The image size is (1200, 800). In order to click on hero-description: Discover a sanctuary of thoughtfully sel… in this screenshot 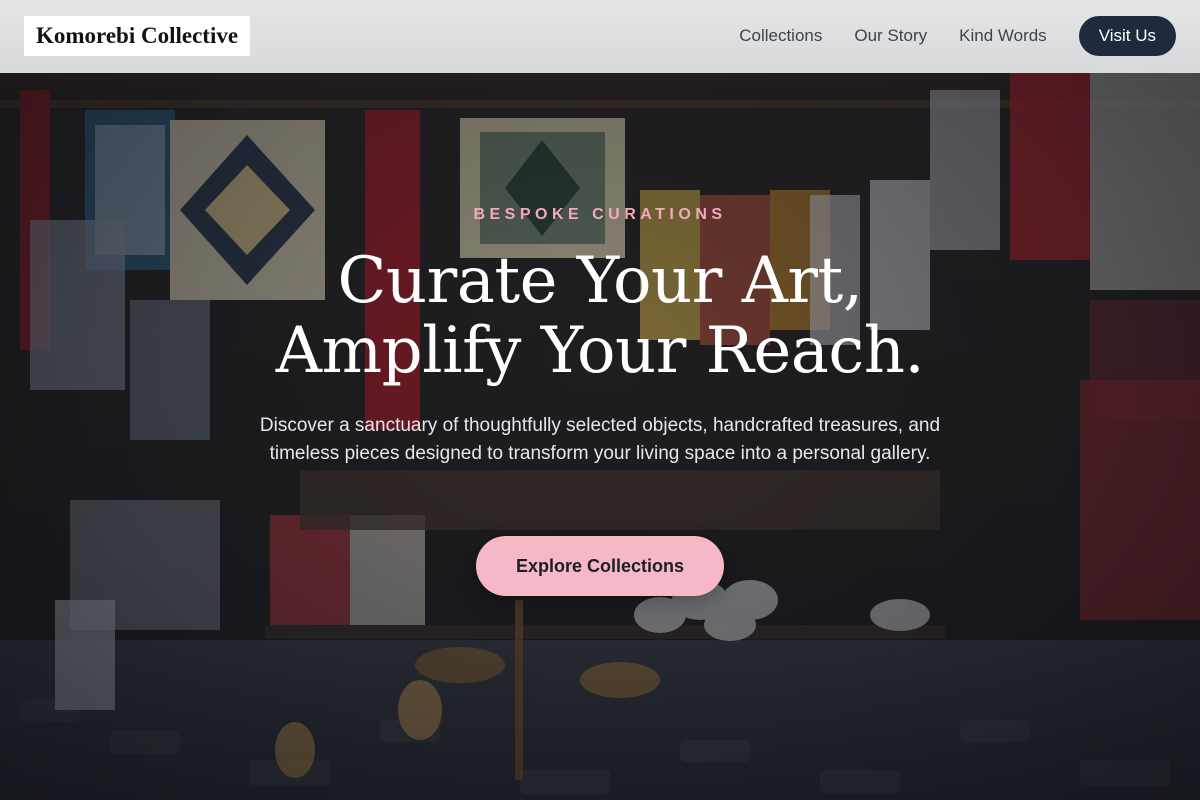, I will do `click(600, 439)`.